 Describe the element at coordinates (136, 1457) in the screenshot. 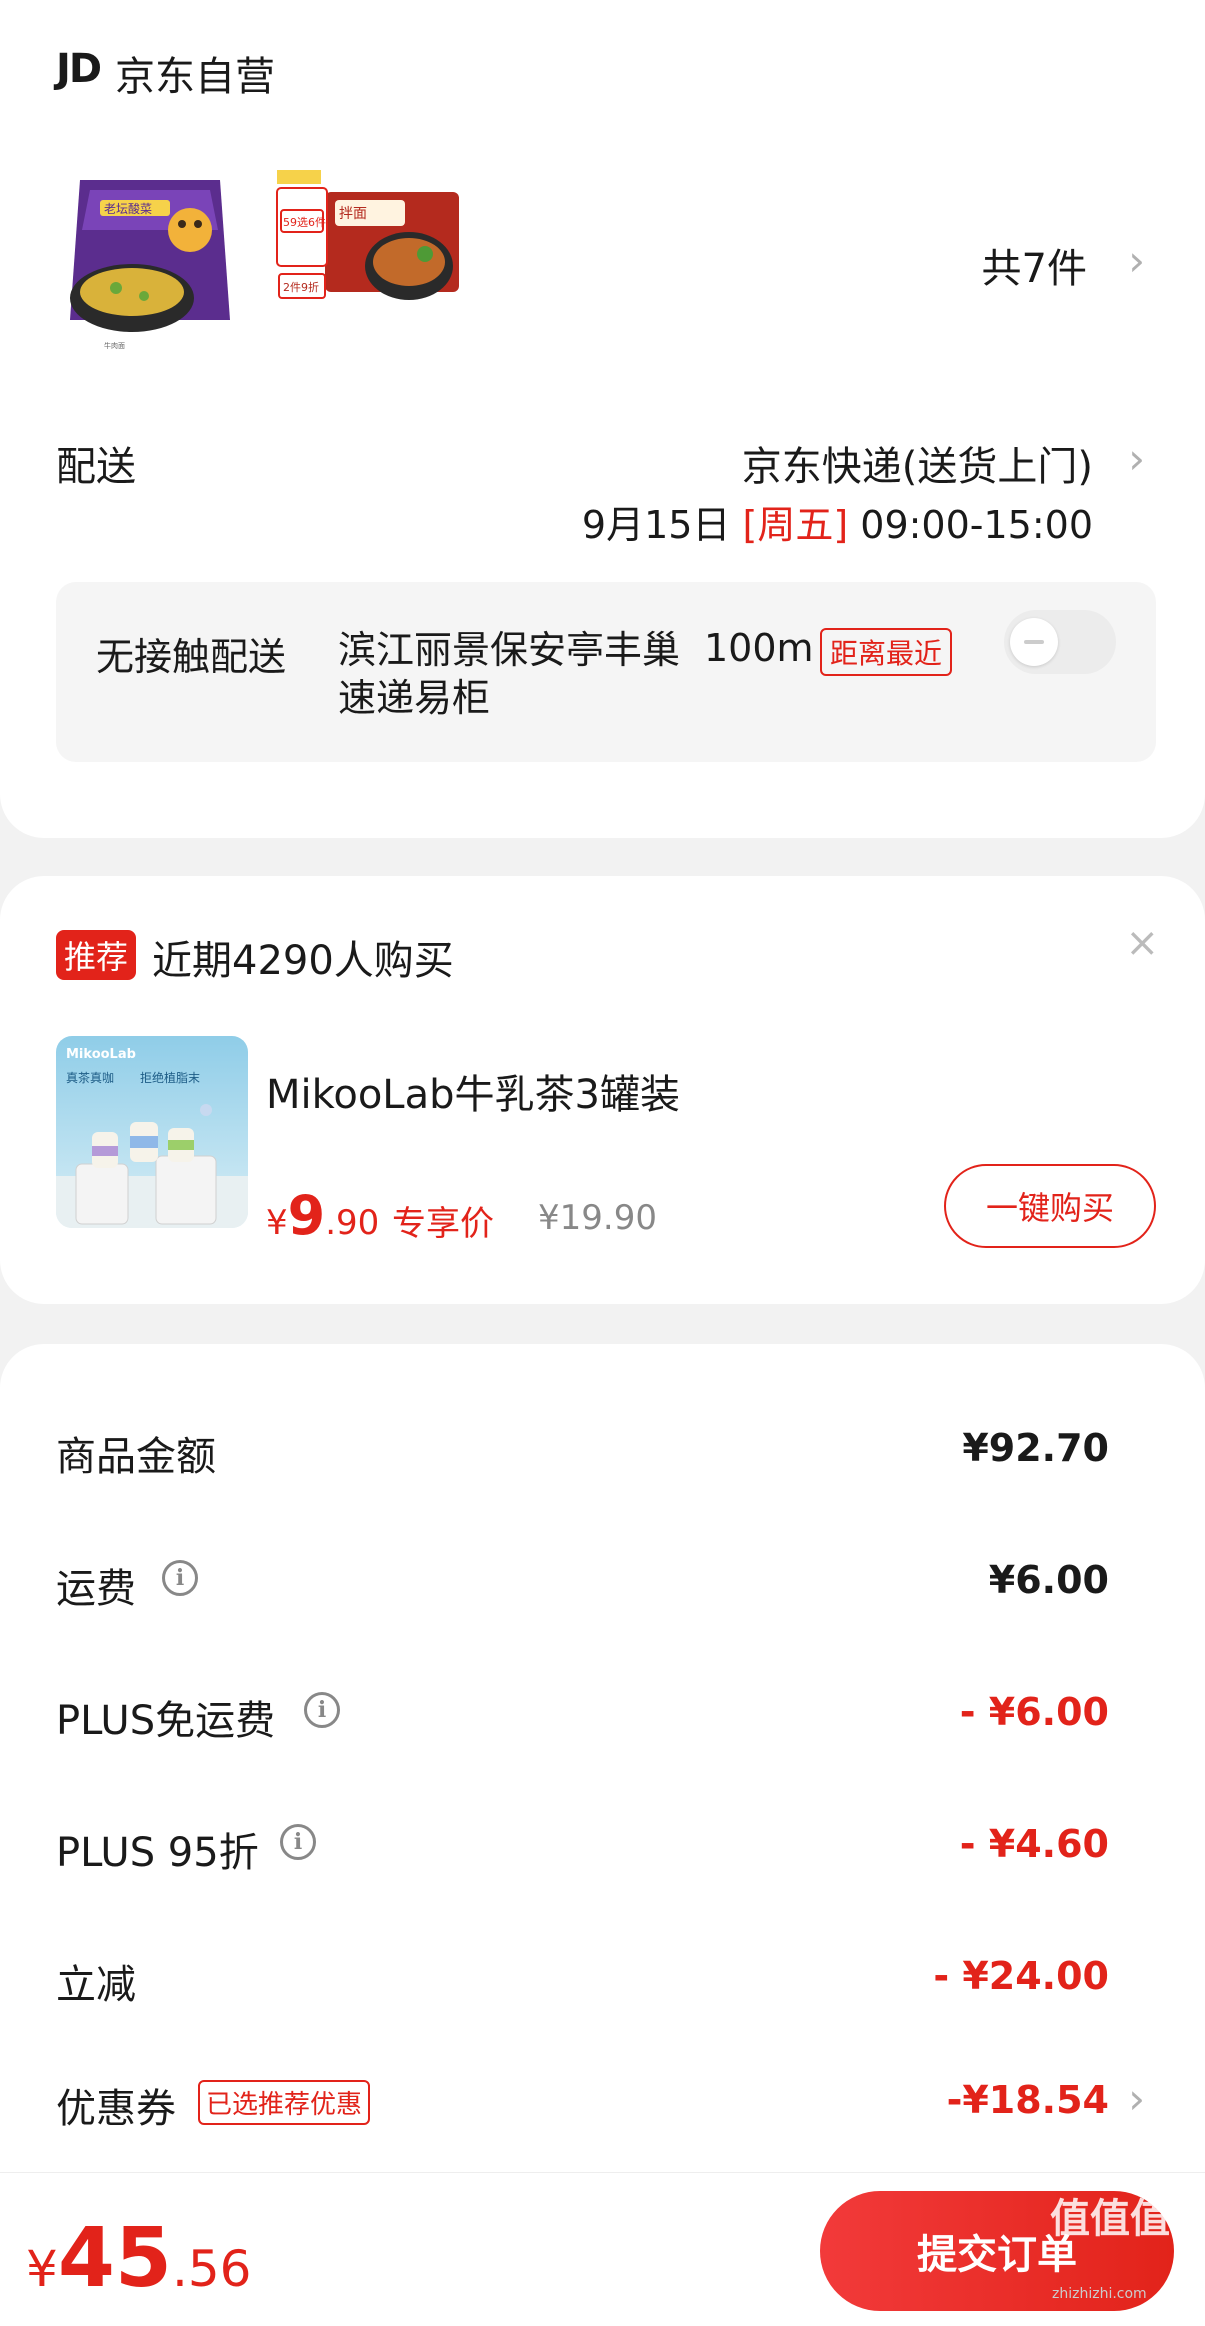

I see `goods-amount-label: 商品金额` at that location.